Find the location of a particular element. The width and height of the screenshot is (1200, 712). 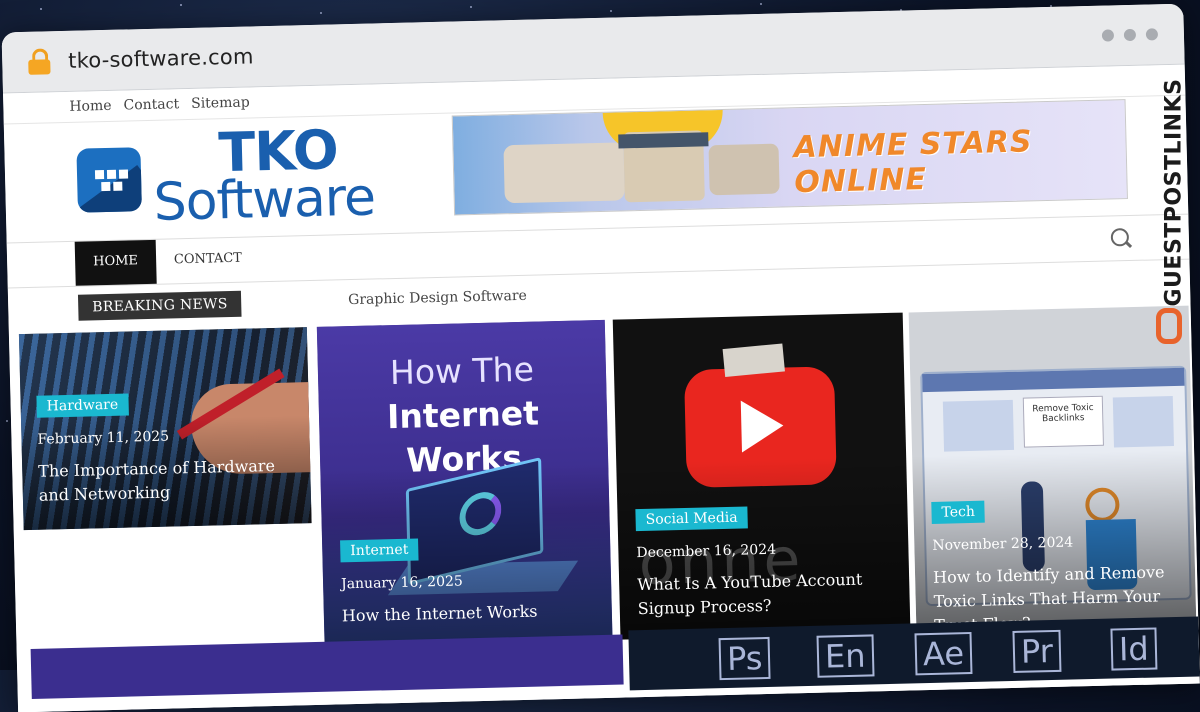

photoshop-icon: Ps is located at coordinates (744, 658).